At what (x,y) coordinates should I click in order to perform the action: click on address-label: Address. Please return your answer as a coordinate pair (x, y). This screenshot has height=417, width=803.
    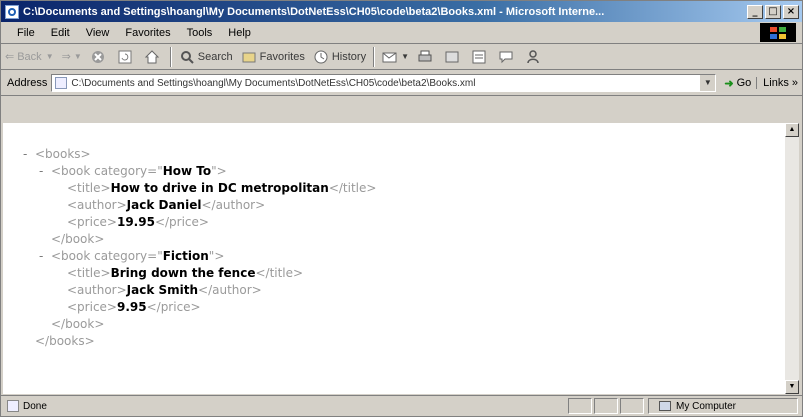
    Looking at the image, I should click on (27, 83).